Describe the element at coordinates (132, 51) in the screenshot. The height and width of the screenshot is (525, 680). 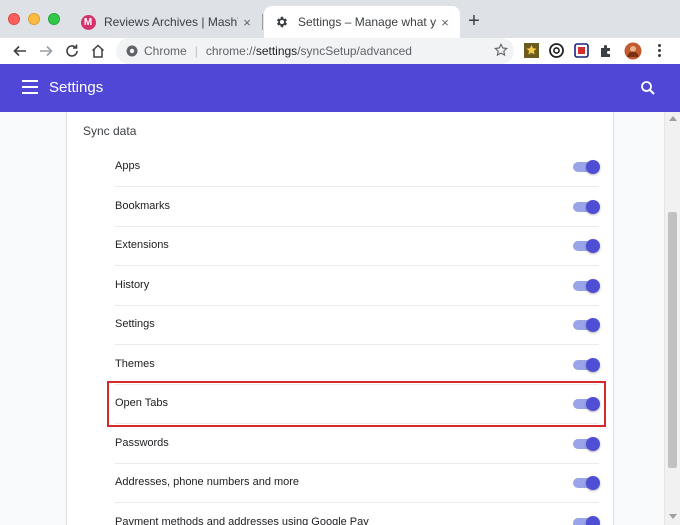
I see `chrome-logo-icon` at that location.